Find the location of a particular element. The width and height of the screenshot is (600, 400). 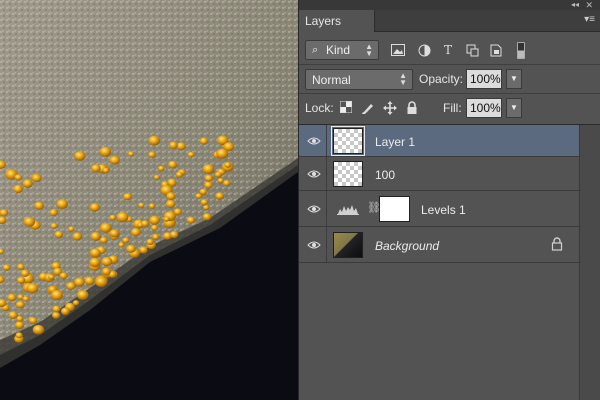

lock-row: Lock: Fill: 100% ▼ is located at coordinates (449, 108).